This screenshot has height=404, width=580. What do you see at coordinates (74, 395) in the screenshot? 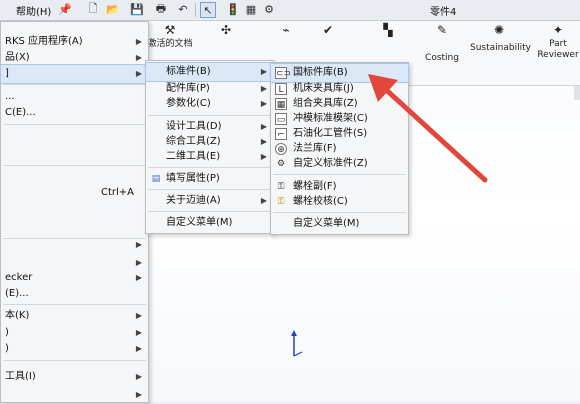
I see `menu-item-blank-3: ▶` at bounding box center [74, 395].